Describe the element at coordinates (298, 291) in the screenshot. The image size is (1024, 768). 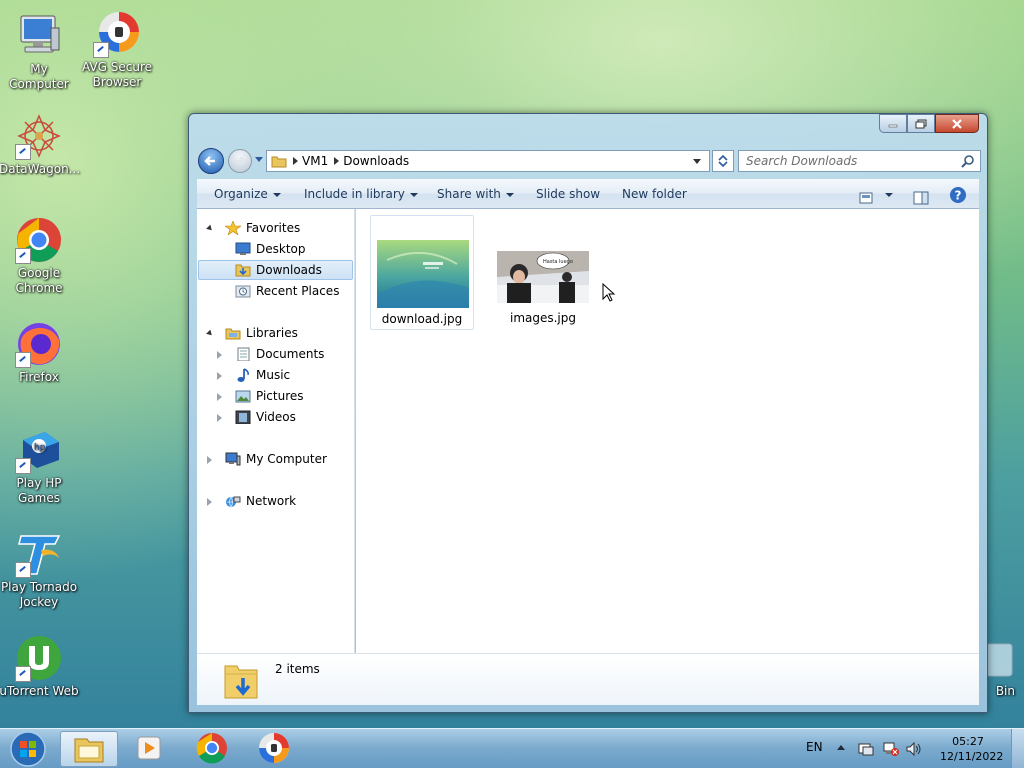
I see `nav-item-label: Recent Places` at that location.